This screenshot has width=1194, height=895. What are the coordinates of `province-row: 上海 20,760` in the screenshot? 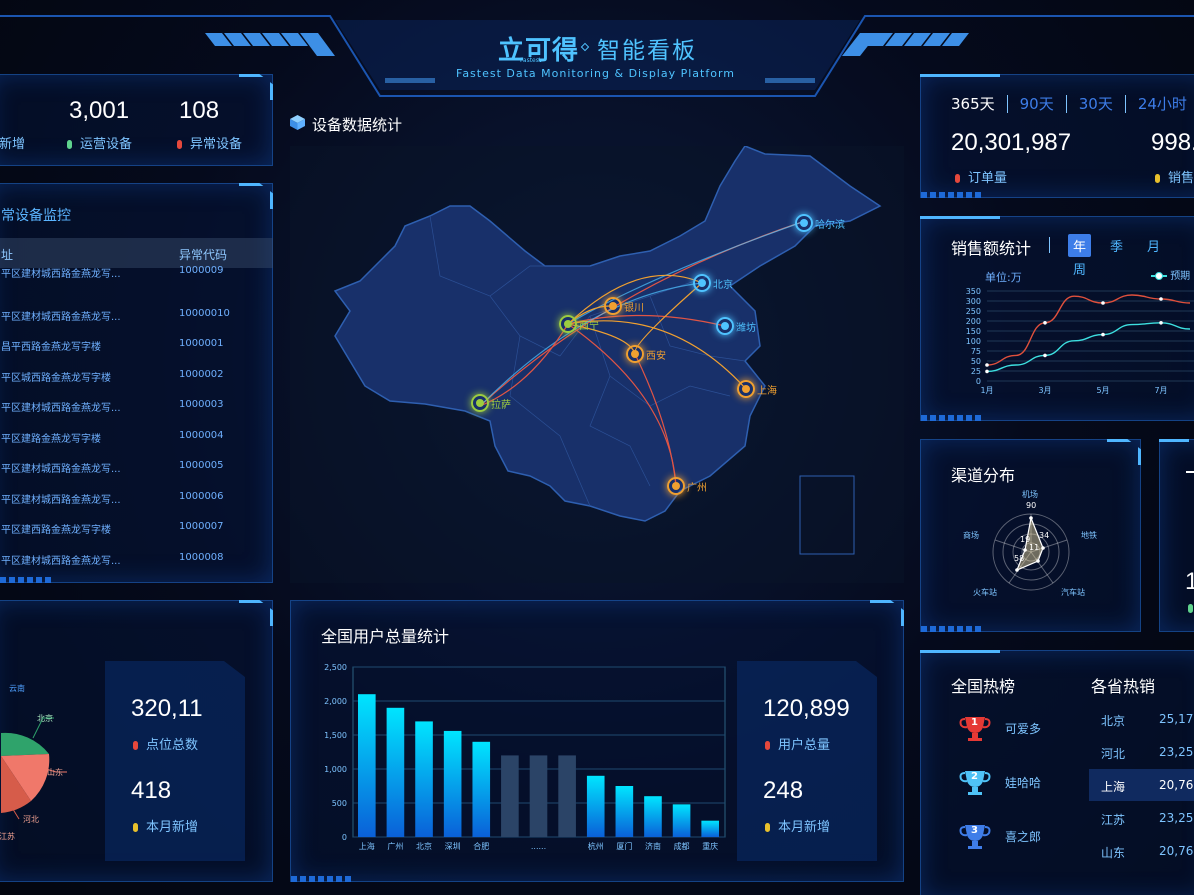 It's located at (1141, 785).